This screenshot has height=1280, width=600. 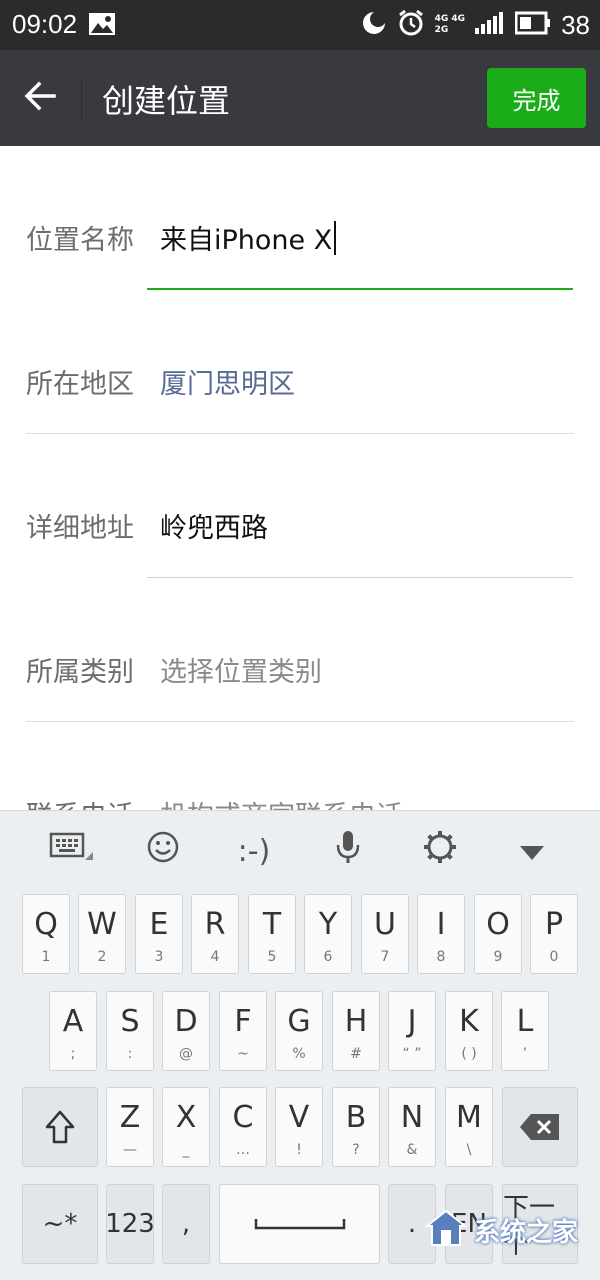 I want to click on space-key, so click(x=299, y=1224).